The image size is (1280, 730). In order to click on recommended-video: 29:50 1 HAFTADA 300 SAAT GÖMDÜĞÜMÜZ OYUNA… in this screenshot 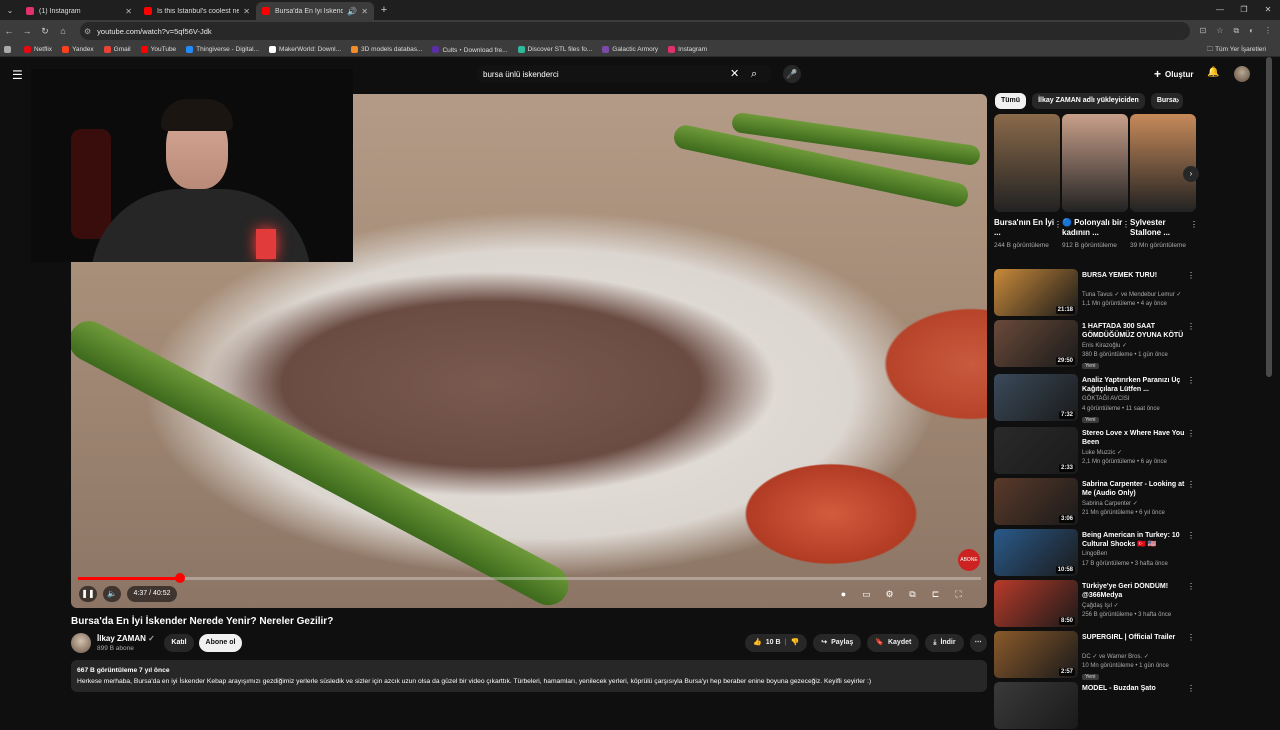, I will do `click(1096, 344)`.